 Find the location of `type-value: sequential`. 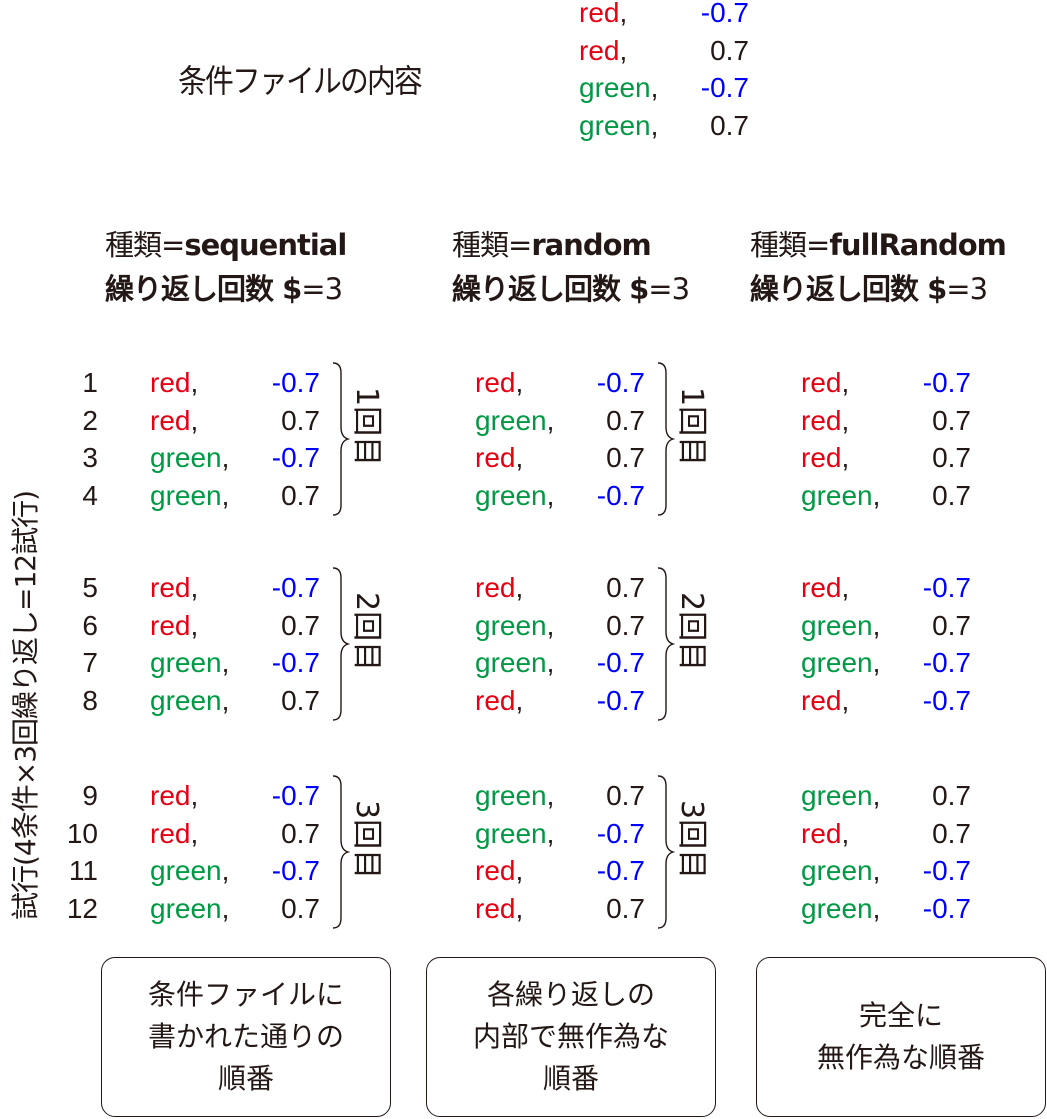

type-value: sequential is located at coordinates (265, 245).